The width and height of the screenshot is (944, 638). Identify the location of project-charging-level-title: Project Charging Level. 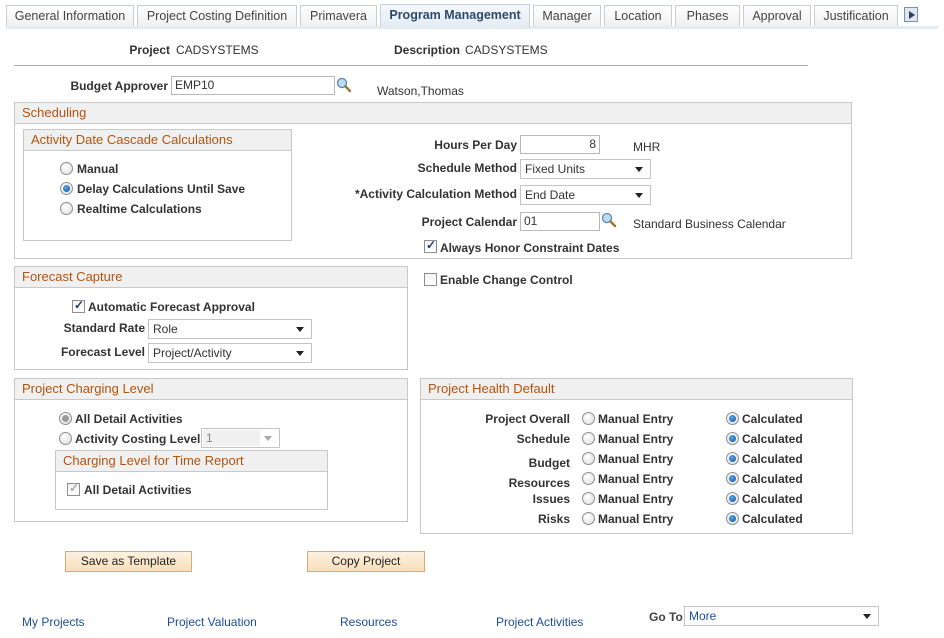
(211, 389).